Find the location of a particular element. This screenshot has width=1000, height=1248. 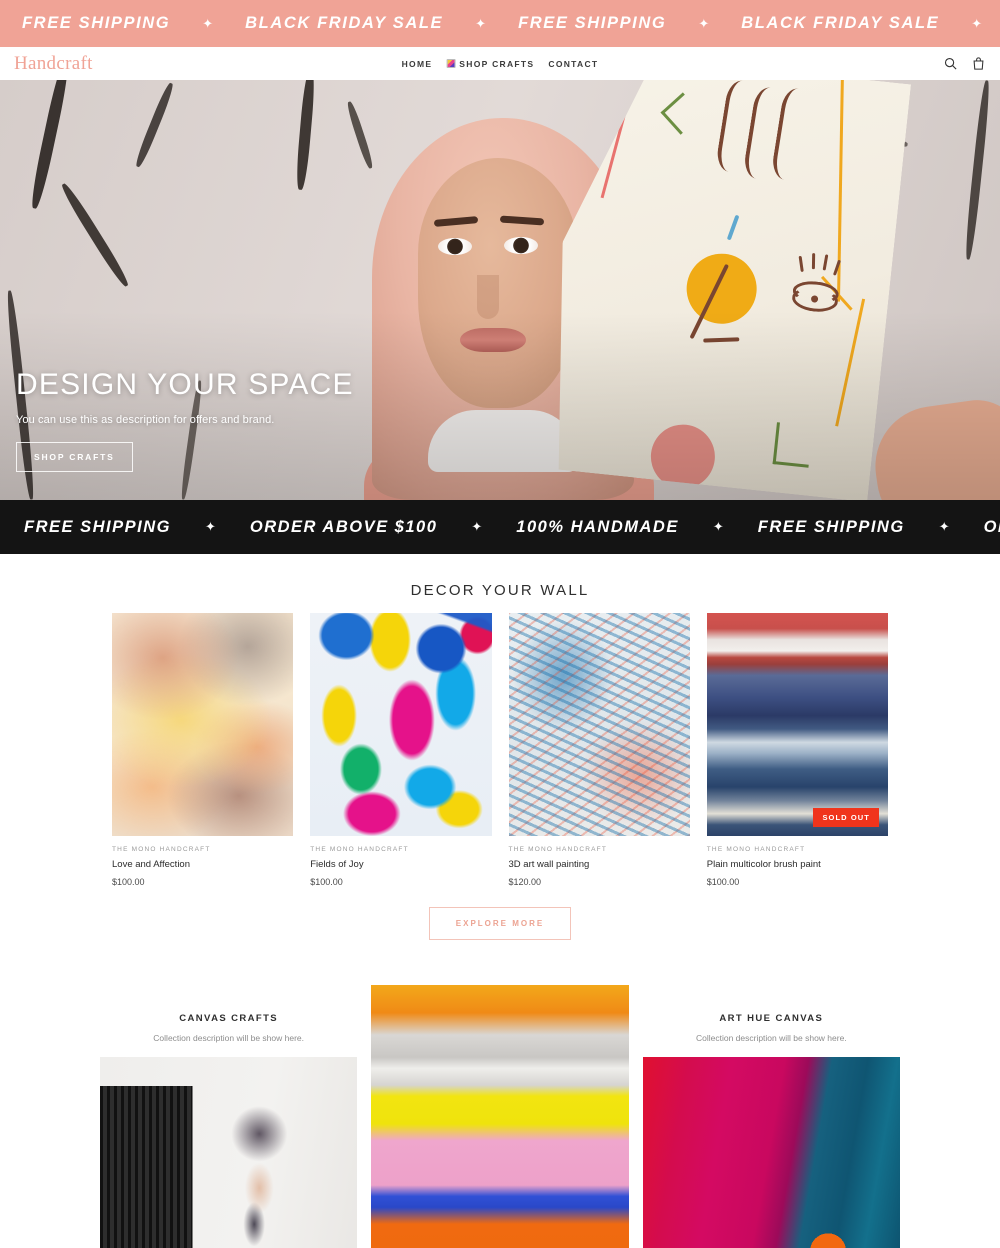

main-navigation: HOME SHOP CRAFTS CONTACT is located at coordinates (500, 64).